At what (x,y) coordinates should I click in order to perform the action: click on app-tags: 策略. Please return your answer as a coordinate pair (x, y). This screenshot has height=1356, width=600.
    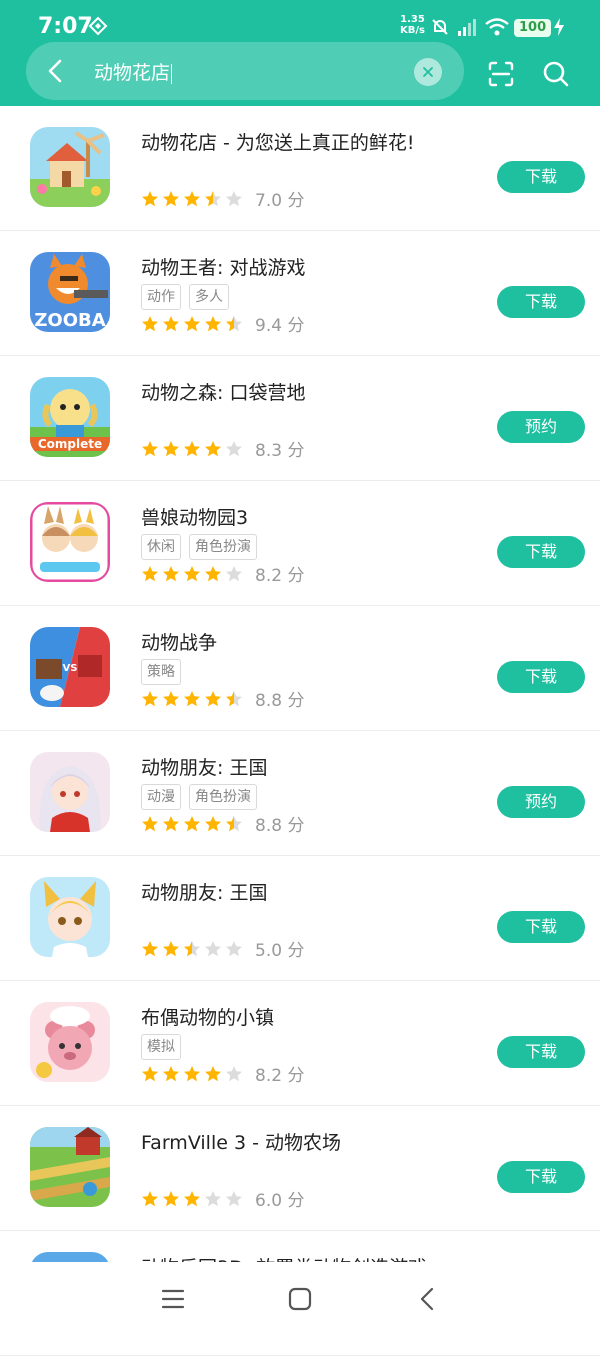
    Looking at the image, I should click on (161, 672).